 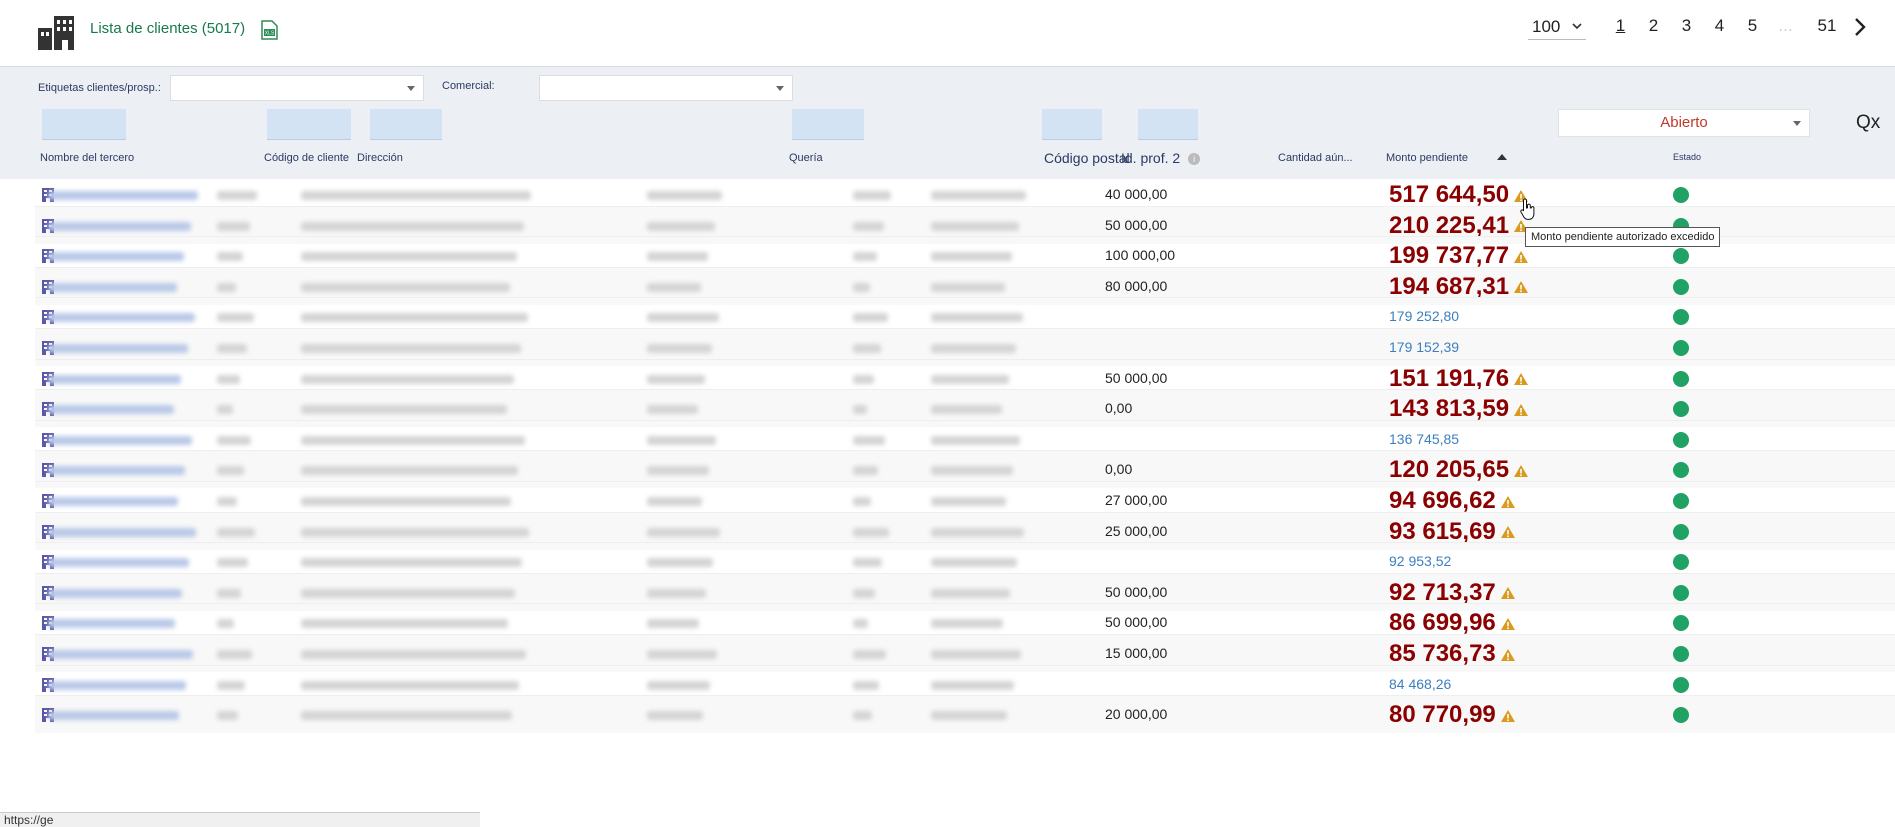 I want to click on warning-icon, so click(x=1507, y=501).